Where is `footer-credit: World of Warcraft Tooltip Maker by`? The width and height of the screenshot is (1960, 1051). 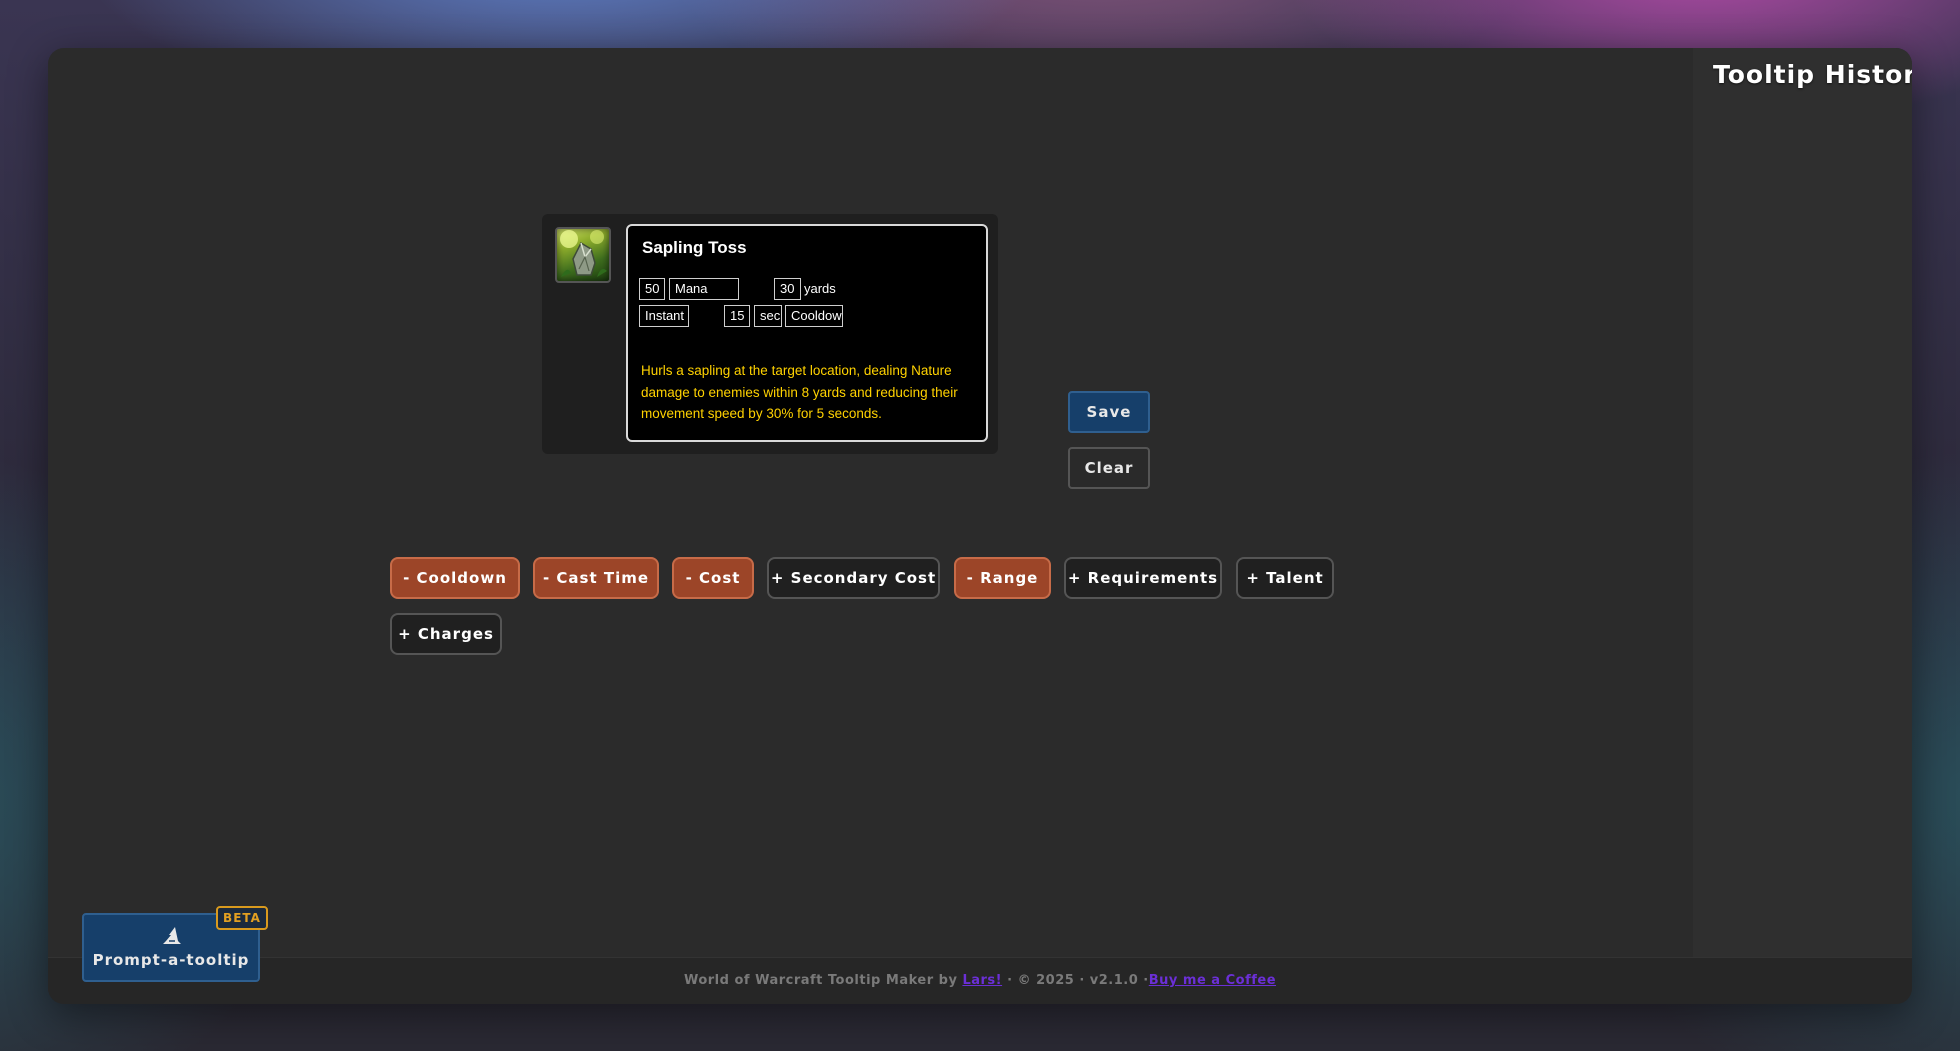 footer-credit: World of Warcraft Tooltip Maker by is located at coordinates (820, 980).